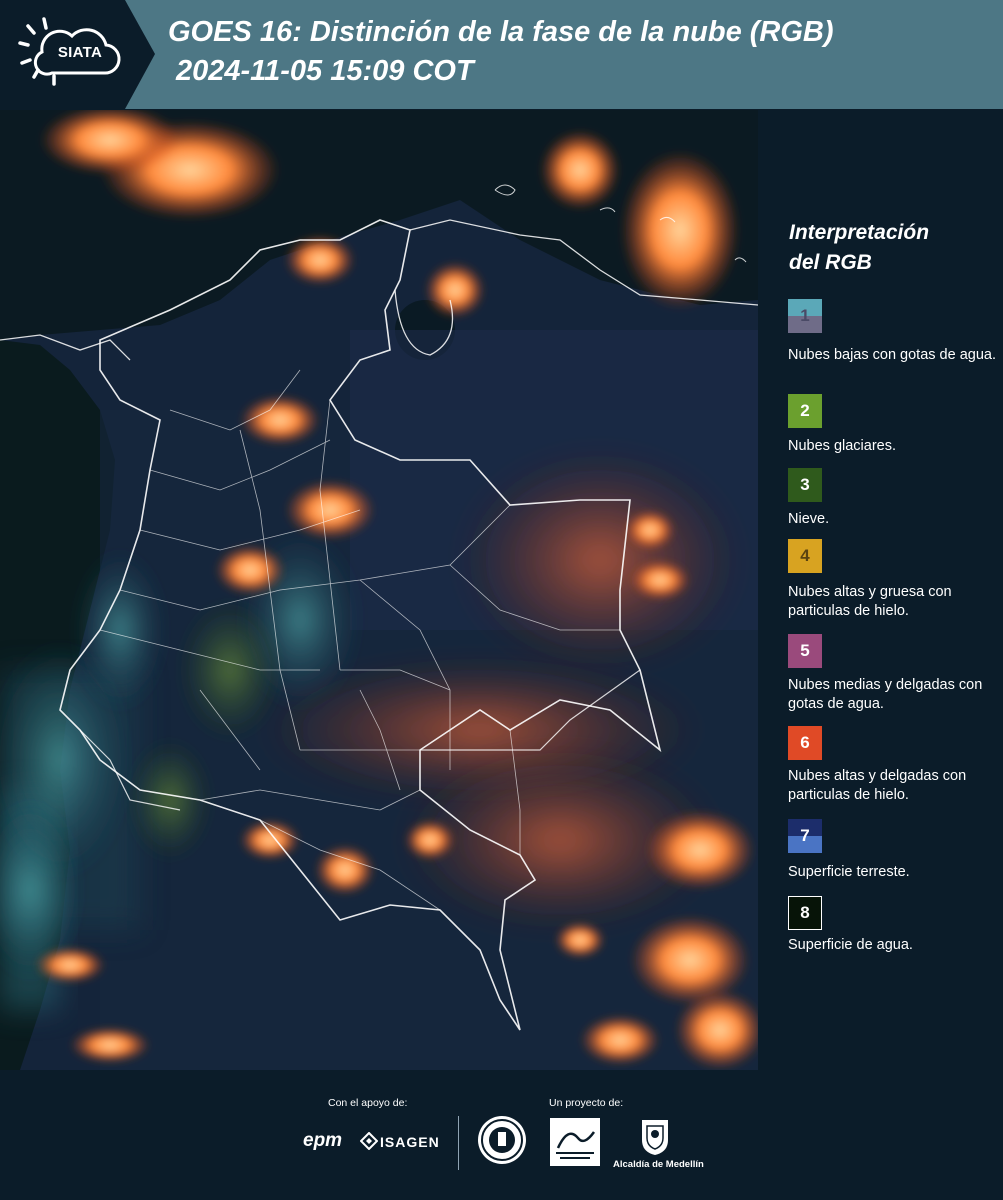 The image size is (1003, 1200). What do you see at coordinates (458, 1143) in the screenshot?
I see `footer-divider` at bounding box center [458, 1143].